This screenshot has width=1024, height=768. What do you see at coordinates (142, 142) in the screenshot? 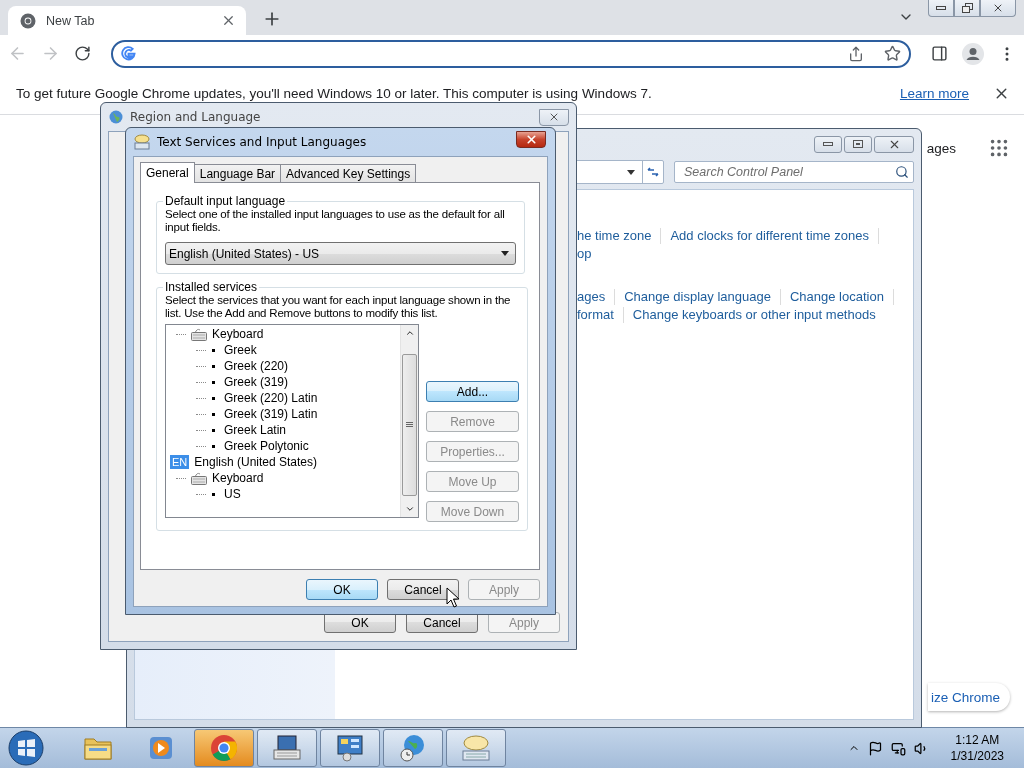
I see `keyboard-speech-icon` at bounding box center [142, 142].